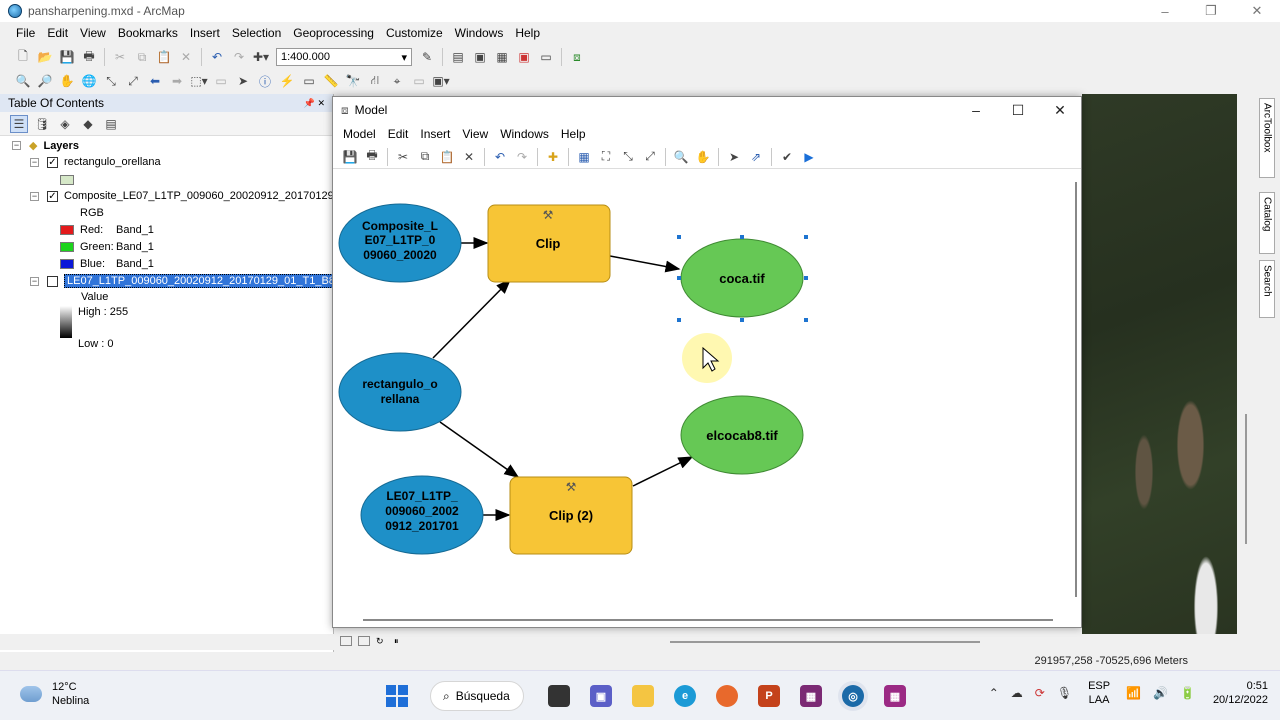 This screenshot has height=720, width=1280. What do you see at coordinates (1267, 289) in the screenshot?
I see `search-tab: Search` at bounding box center [1267, 289].